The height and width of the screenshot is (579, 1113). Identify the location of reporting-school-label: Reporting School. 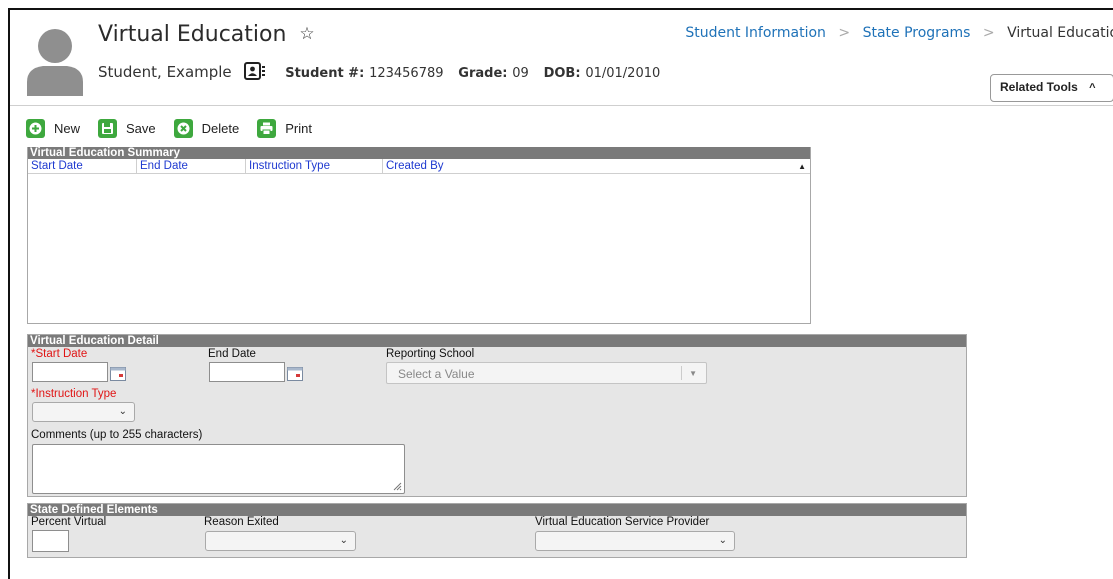
(430, 354).